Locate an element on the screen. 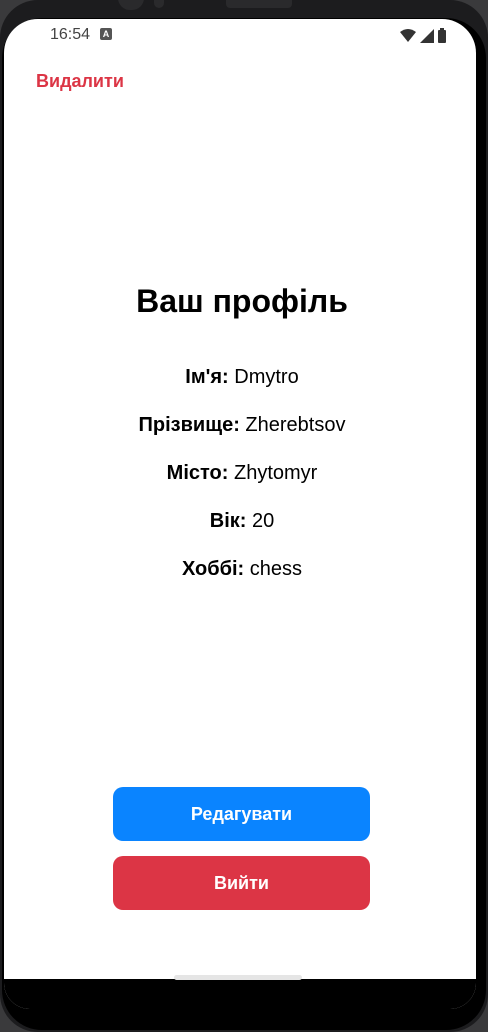 This screenshot has height=1032, width=488. profile-field-hobby: Хоббі: chess is located at coordinates (240, 569).